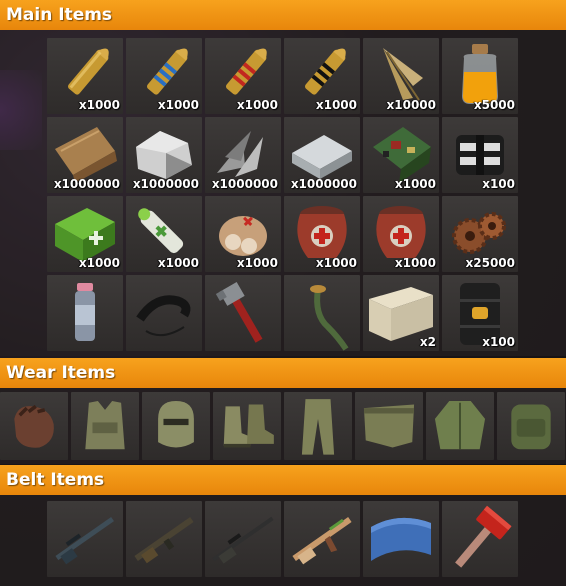 This screenshot has height=586, width=566. I want to click on belt-items-header: Belt Items, so click(283, 480).